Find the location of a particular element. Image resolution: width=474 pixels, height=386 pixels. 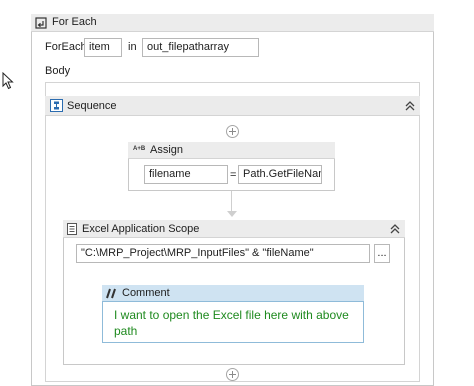

body-label: Body is located at coordinates (58, 71).